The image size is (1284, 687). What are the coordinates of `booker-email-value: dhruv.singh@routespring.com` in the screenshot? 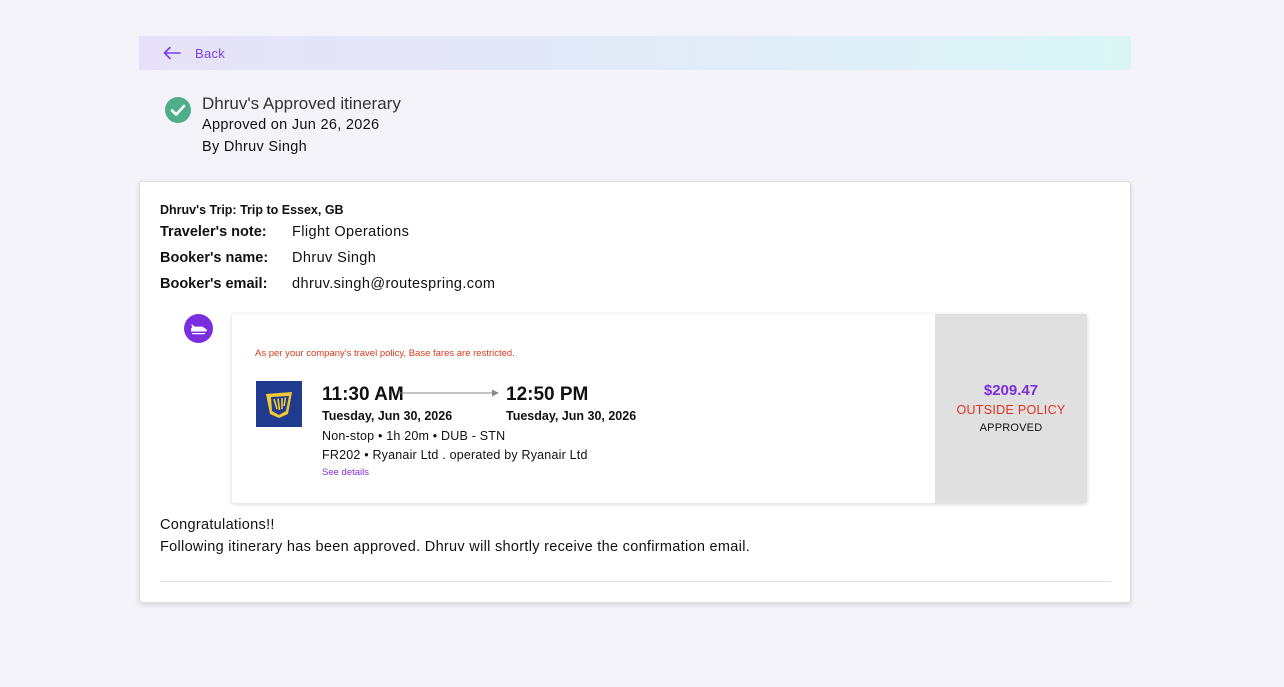 It's located at (394, 284).